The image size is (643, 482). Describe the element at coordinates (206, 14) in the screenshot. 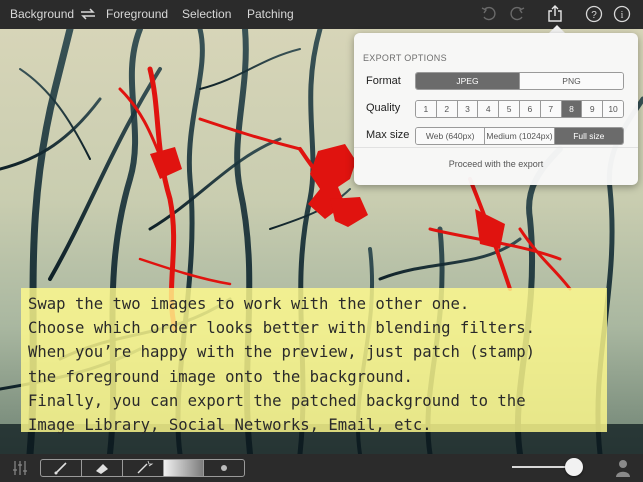

I see `selection-button: Selection` at that location.